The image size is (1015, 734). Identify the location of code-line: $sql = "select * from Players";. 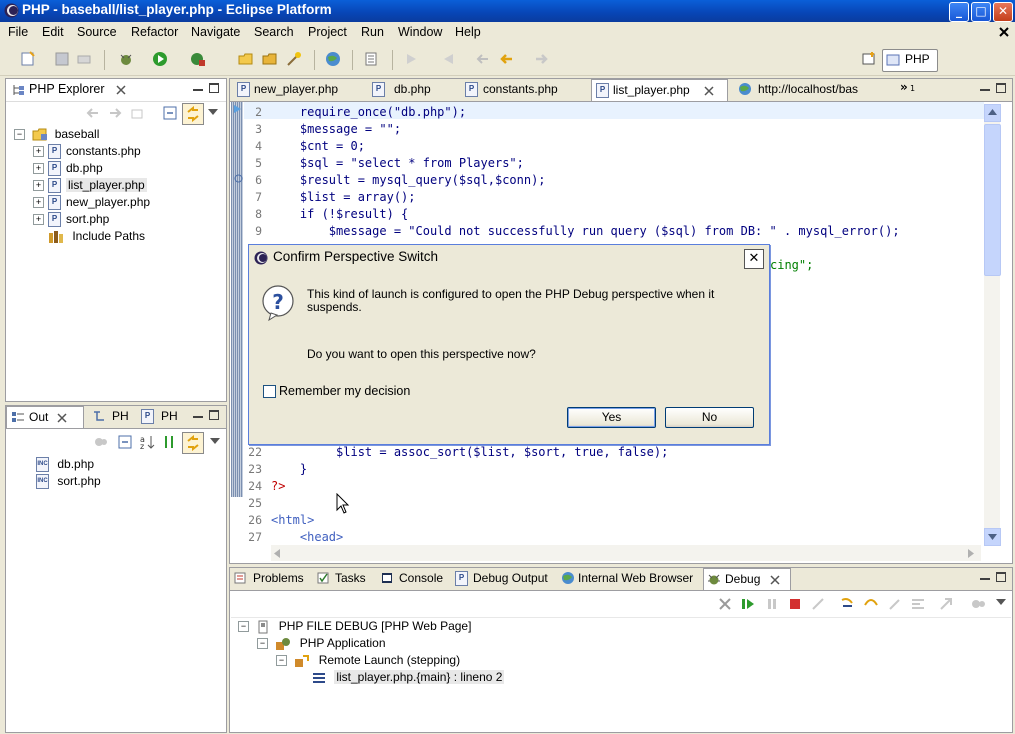
(397, 163).